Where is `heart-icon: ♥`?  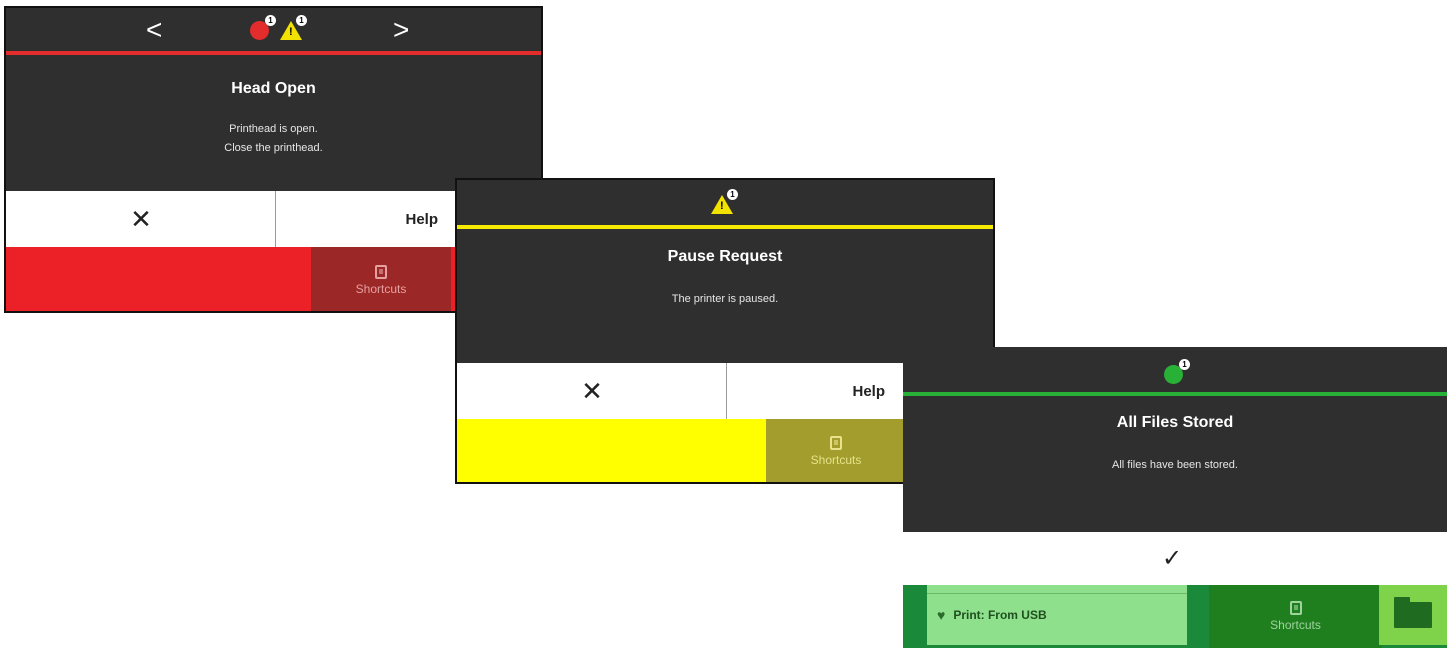 heart-icon: ♥ is located at coordinates (941, 615).